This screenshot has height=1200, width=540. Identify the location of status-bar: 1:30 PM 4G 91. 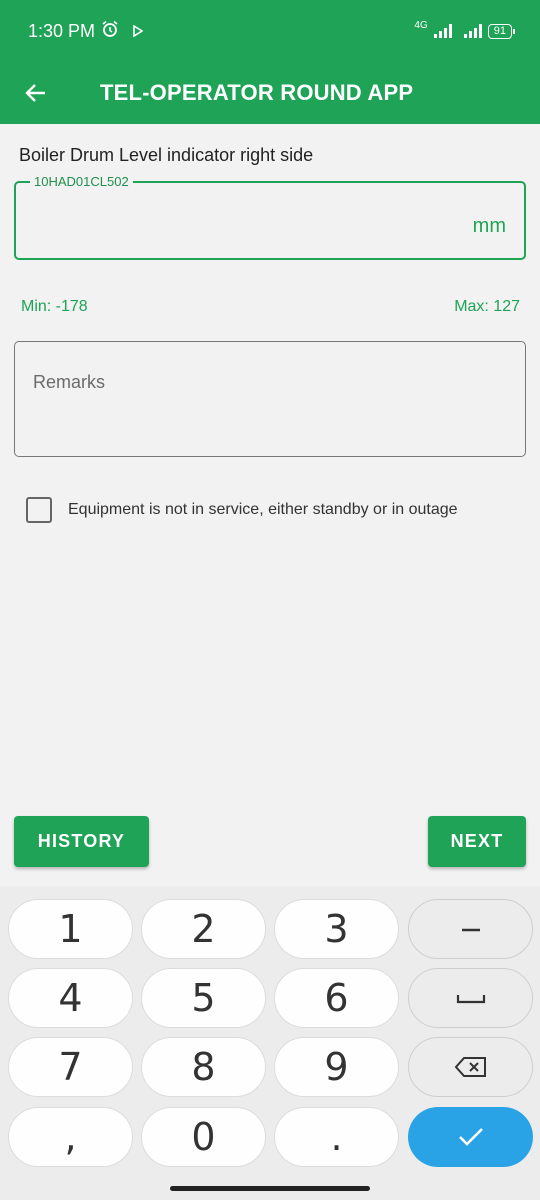
(270, 31).